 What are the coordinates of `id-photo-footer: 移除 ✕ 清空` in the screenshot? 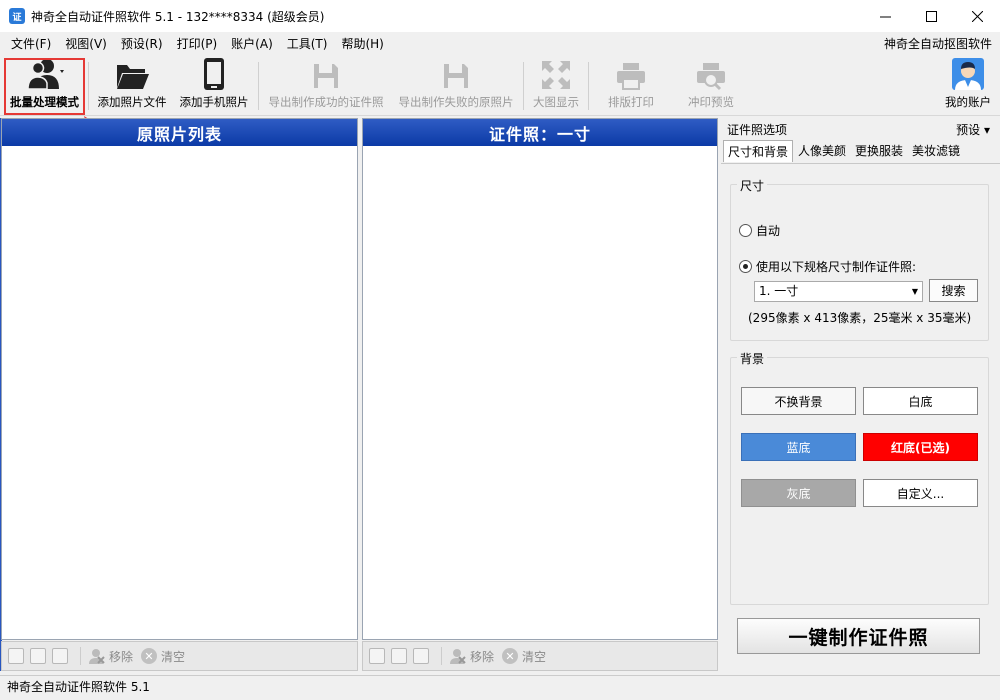 It's located at (540, 656).